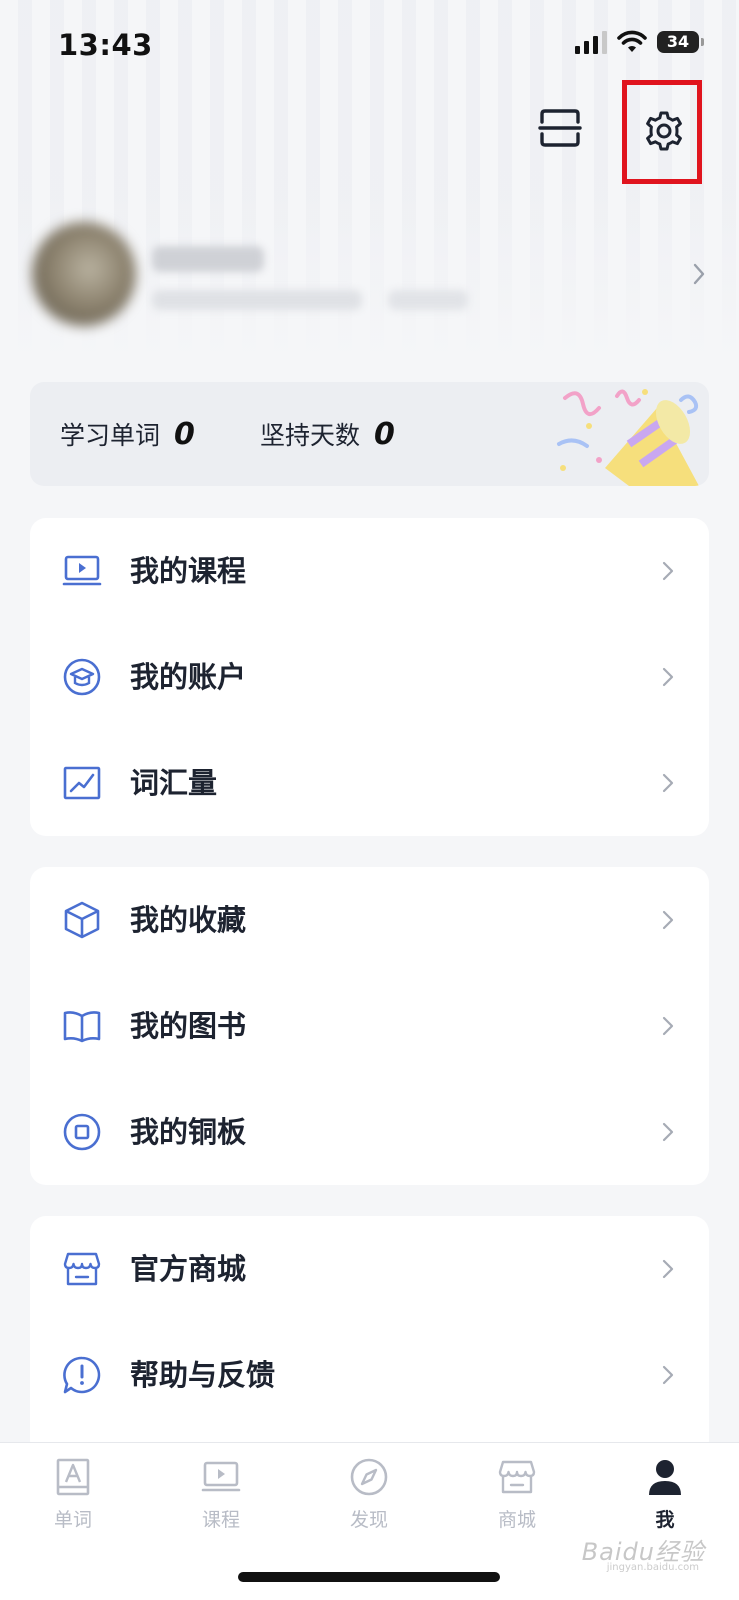 This screenshot has width=739, height=1600. What do you see at coordinates (652, 1567) in the screenshot?
I see `watermark-url: jingyan.baidu.com` at bounding box center [652, 1567].